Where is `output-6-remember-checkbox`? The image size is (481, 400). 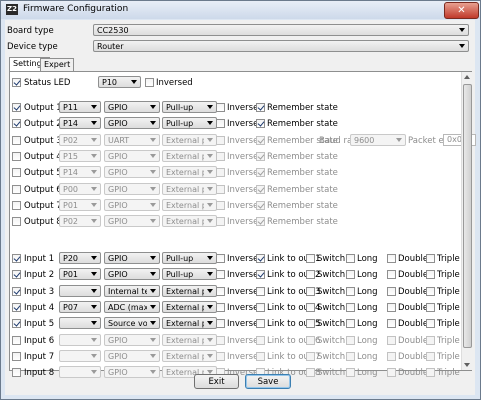 output-6-remember-checkbox is located at coordinates (260, 189).